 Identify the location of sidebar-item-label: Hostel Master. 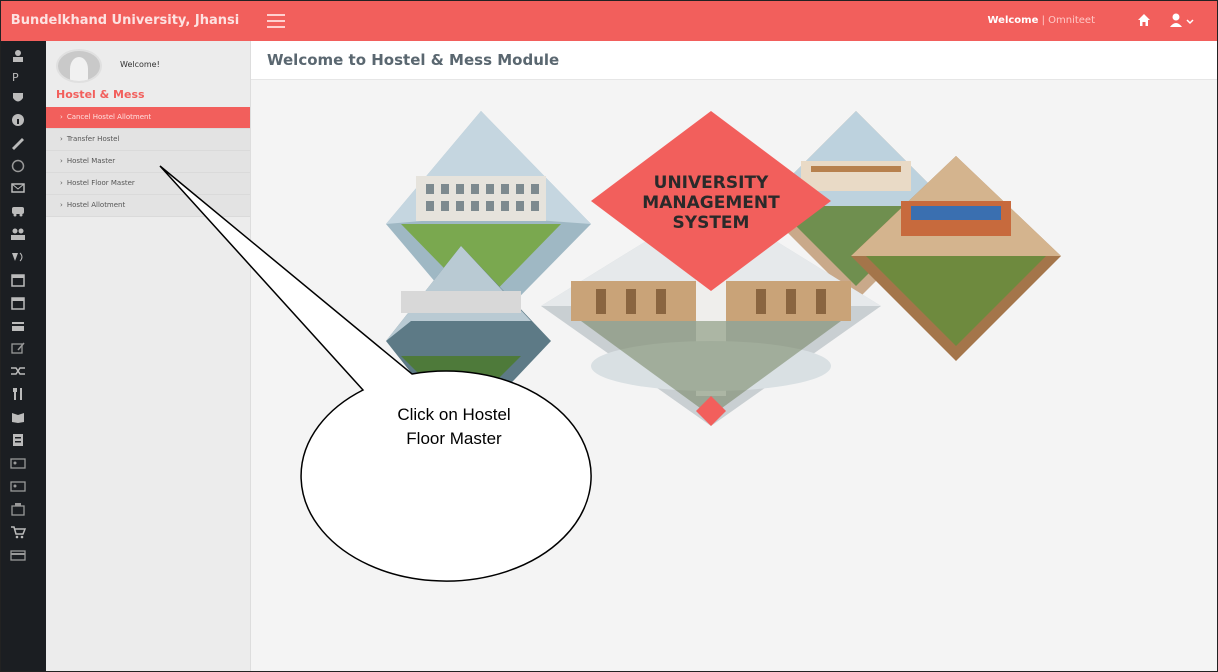
(91, 161).